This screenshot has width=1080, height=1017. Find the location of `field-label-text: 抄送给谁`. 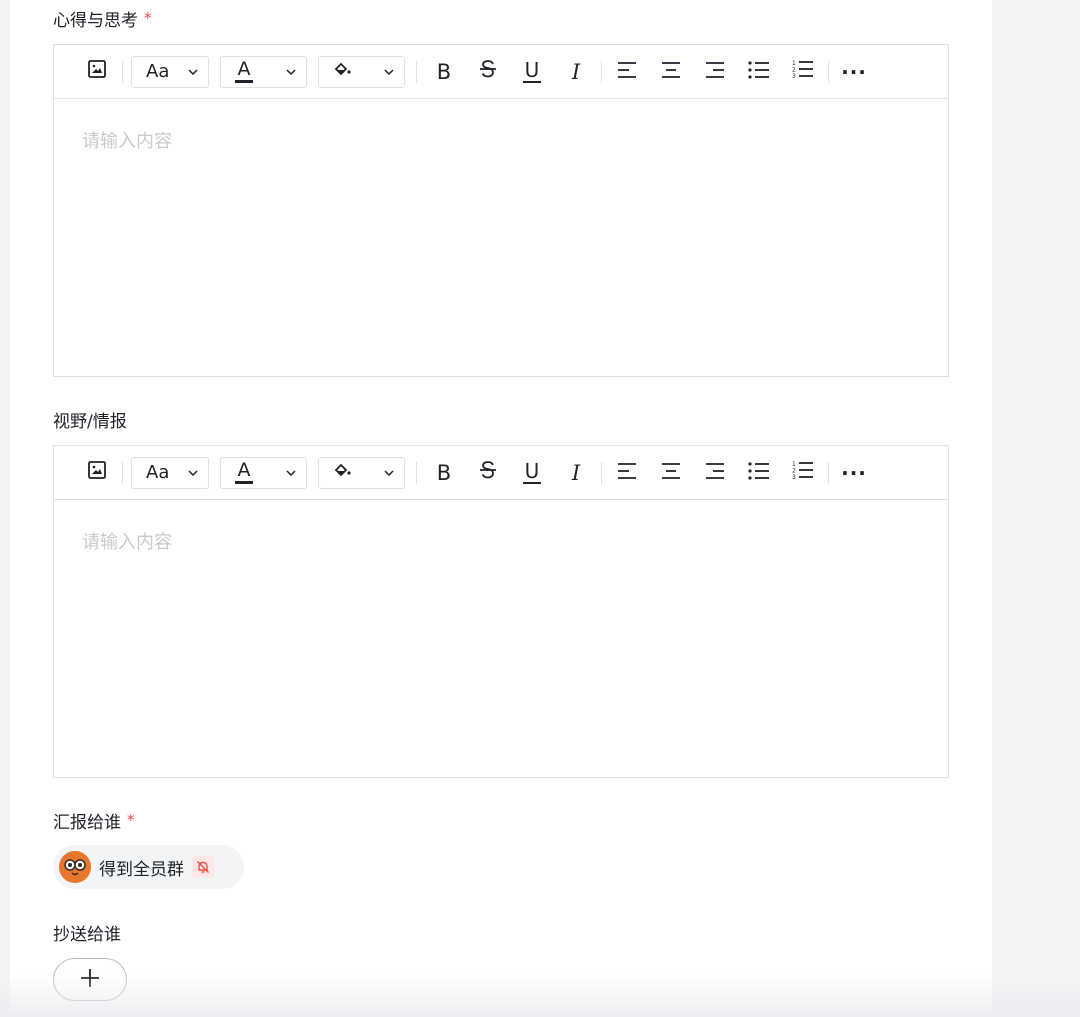

field-label-text: 抄送给谁 is located at coordinates (87, 934).